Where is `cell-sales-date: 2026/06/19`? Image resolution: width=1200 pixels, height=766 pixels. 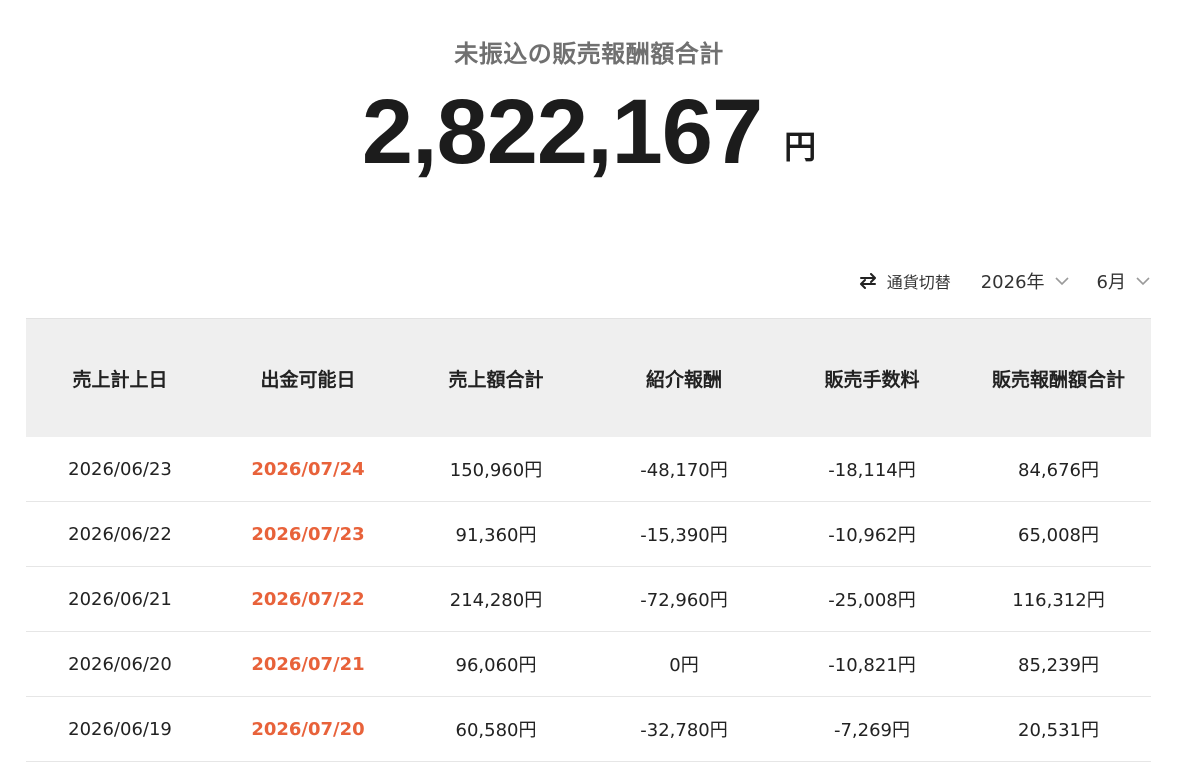 cell-sales-date: 2026/06/19 is located at coordinates (120, 729).